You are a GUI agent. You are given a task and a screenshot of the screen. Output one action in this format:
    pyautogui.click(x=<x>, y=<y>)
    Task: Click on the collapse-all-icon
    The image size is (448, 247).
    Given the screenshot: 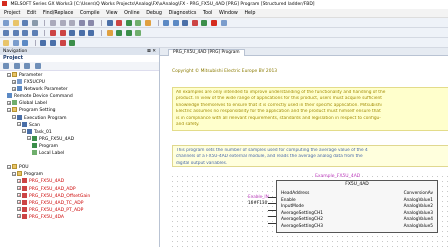 What is the action you would take?
    pyautogui.click(x=6, y=66)
    